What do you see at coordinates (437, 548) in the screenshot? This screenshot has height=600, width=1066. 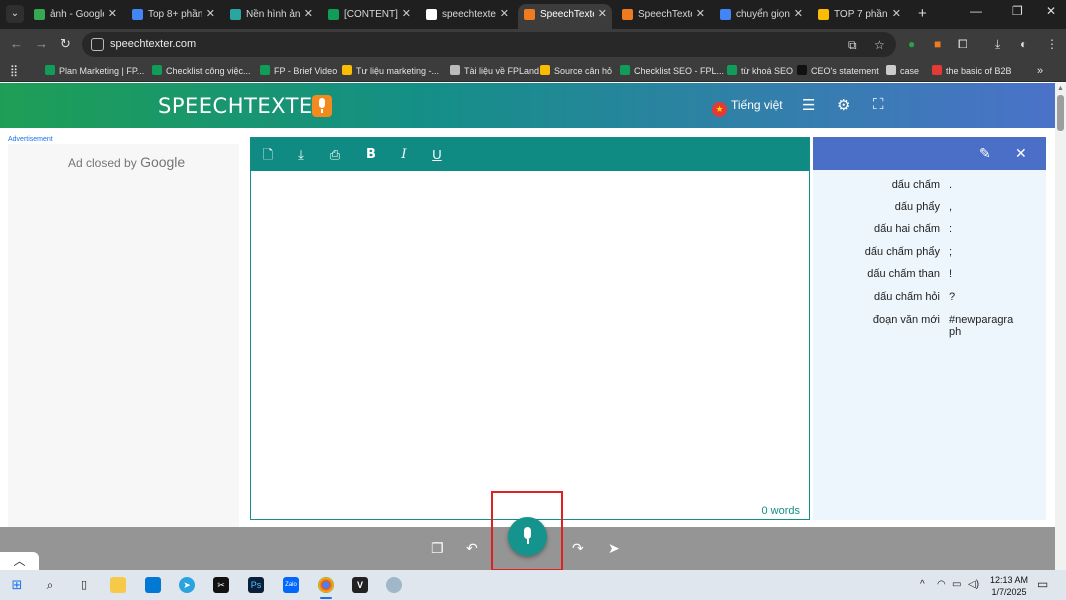 I see `copy-icon: ❐` at bounding box center [437, 548].